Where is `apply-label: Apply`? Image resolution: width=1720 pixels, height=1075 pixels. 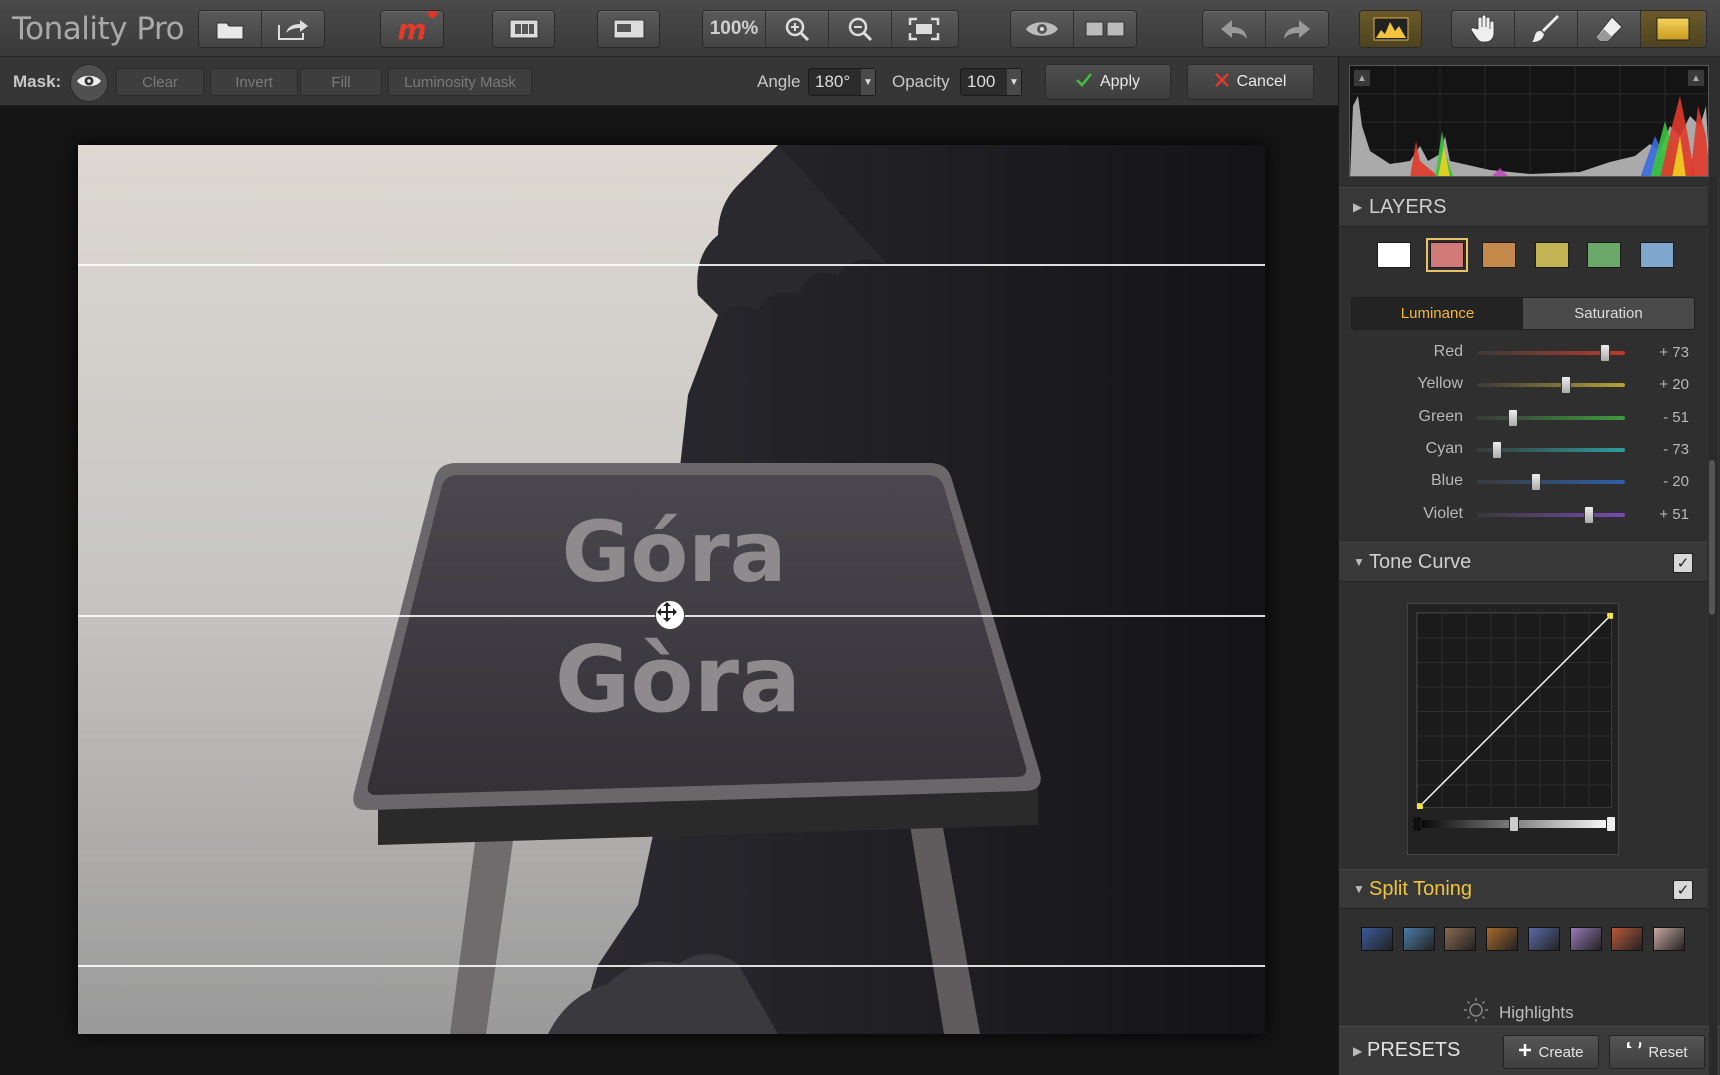
apply-label: Apply is located at coordinates (1120, 81).